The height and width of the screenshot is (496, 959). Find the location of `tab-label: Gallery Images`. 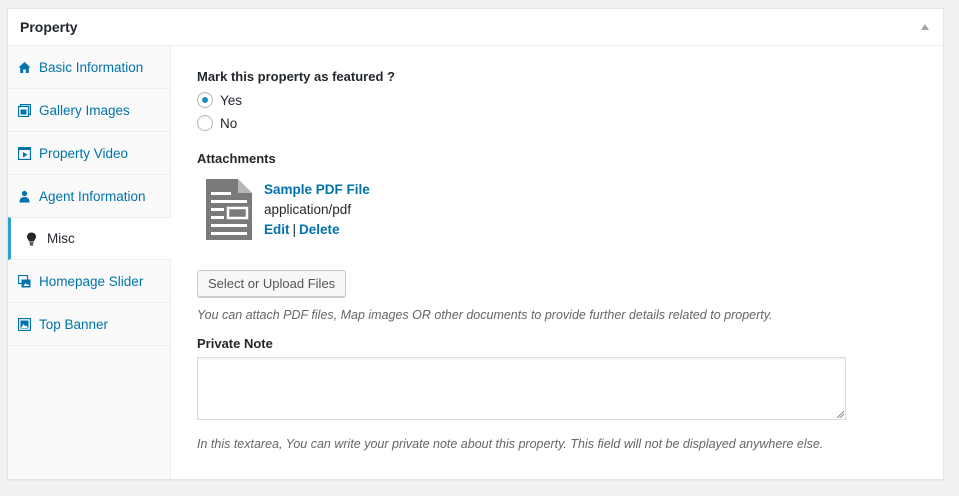

tab-label: Gallery Images is located at coordinates (84, 110).